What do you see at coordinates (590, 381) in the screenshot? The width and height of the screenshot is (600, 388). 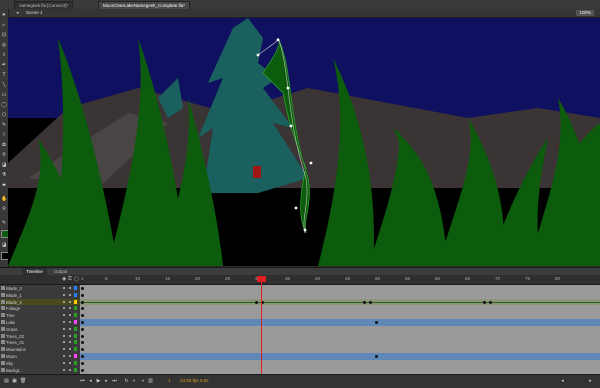 I see `scroll-right-icon: ▸` at bounding box center [590, 381].